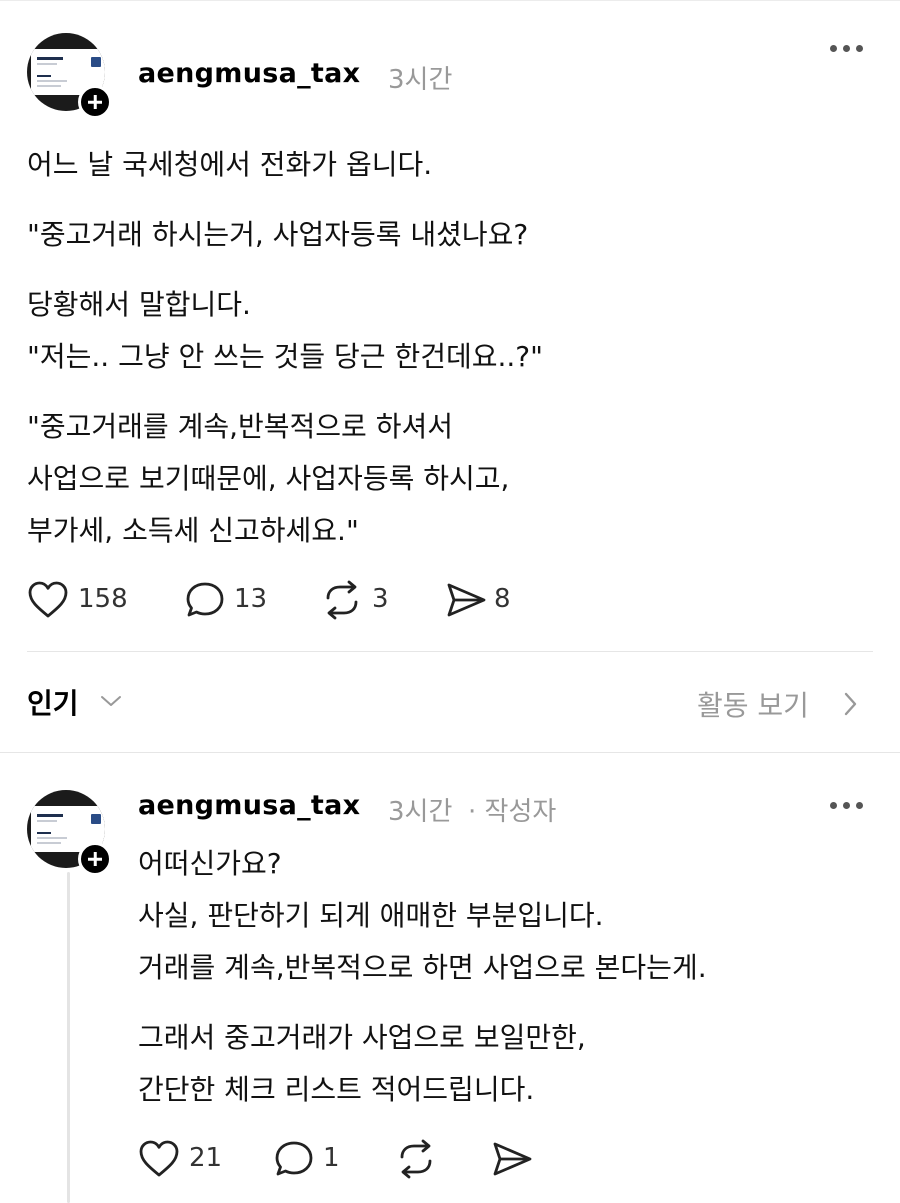 The image size is (900, 1203). I want to click on thread-line, so click(68, 1037).